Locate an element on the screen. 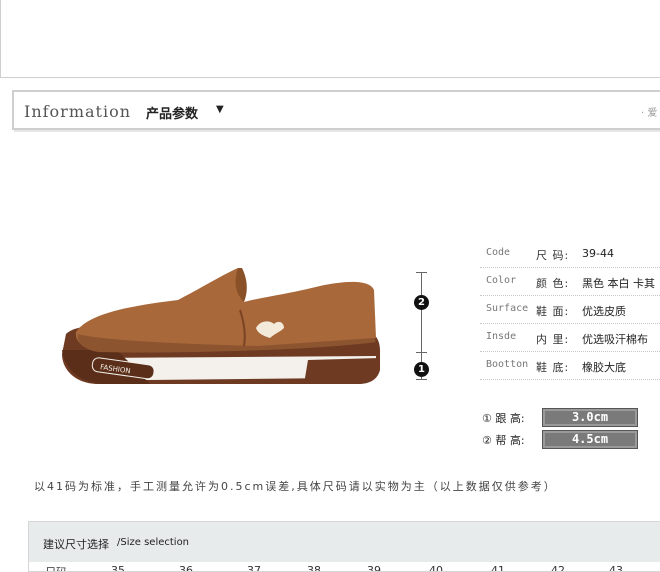 This screenshot has height=572, width=660. measurement-label: ① 跟 高: is located at coordinates (503, 418).